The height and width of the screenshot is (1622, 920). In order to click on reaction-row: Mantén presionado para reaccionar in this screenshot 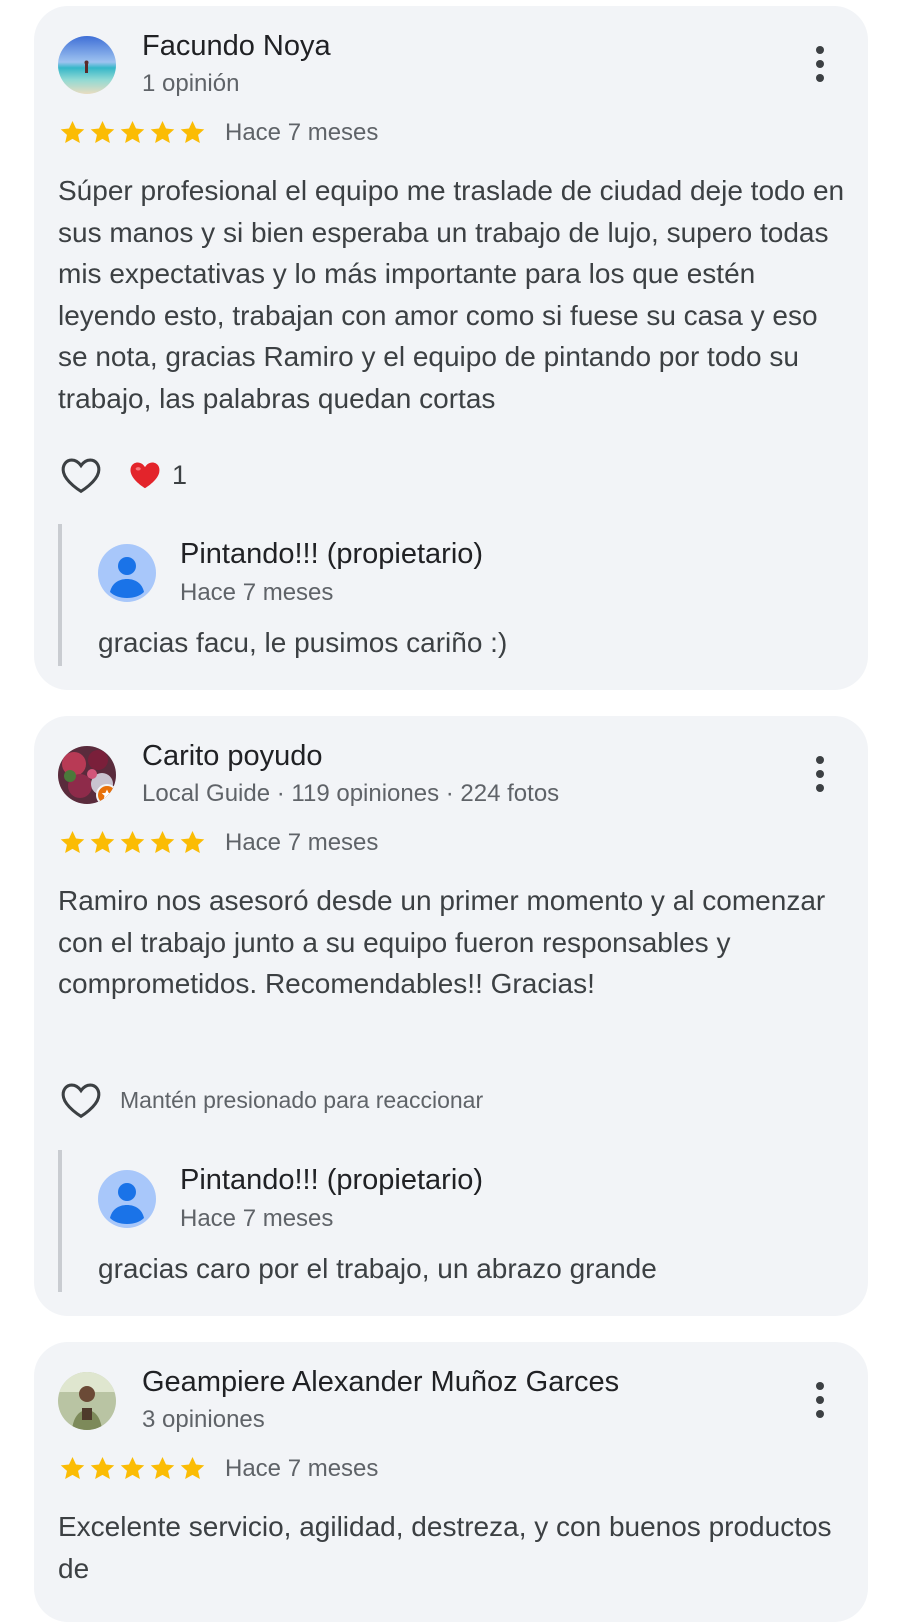, I will do `click(270, 1100)`.